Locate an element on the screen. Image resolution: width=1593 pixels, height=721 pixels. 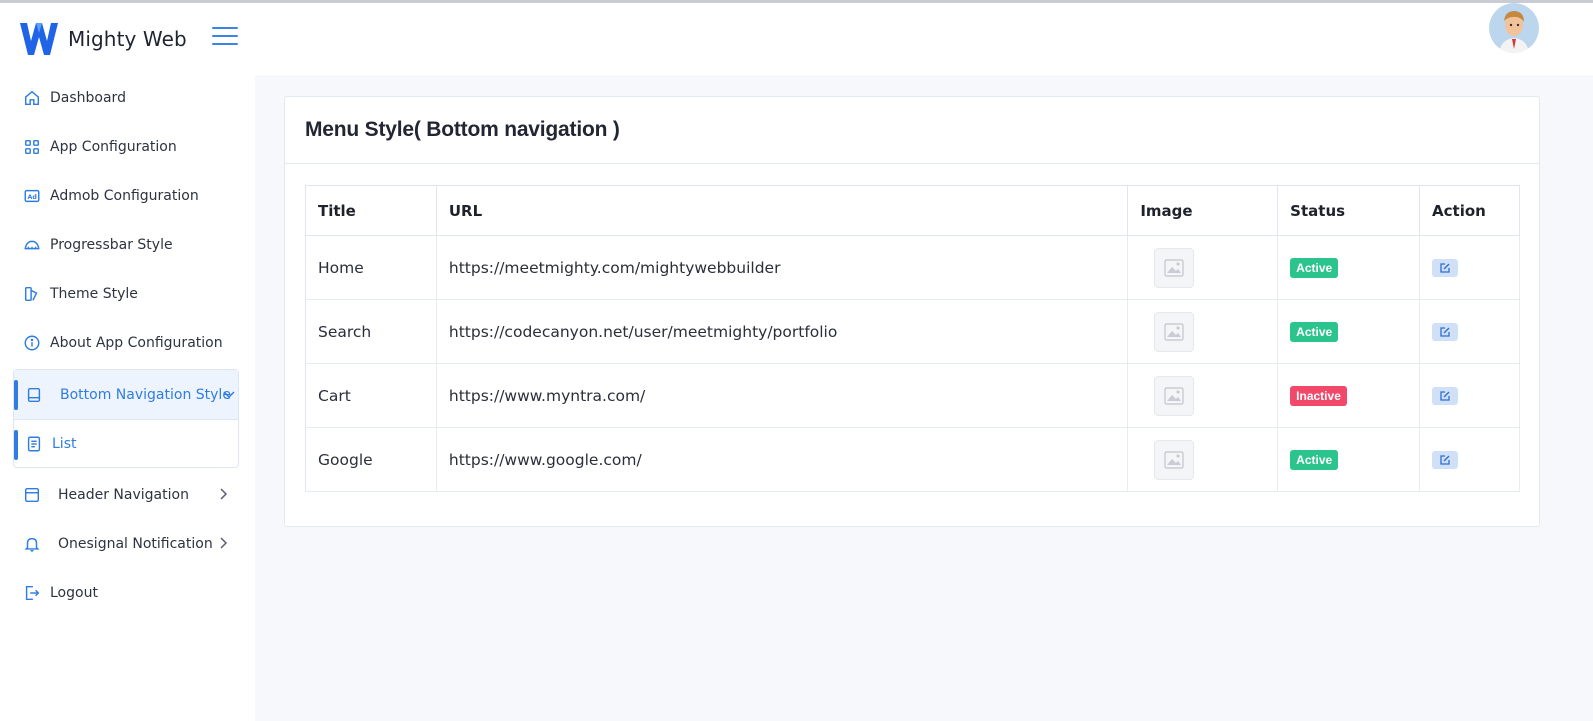
home-icon is located at coordinates (32, 98).